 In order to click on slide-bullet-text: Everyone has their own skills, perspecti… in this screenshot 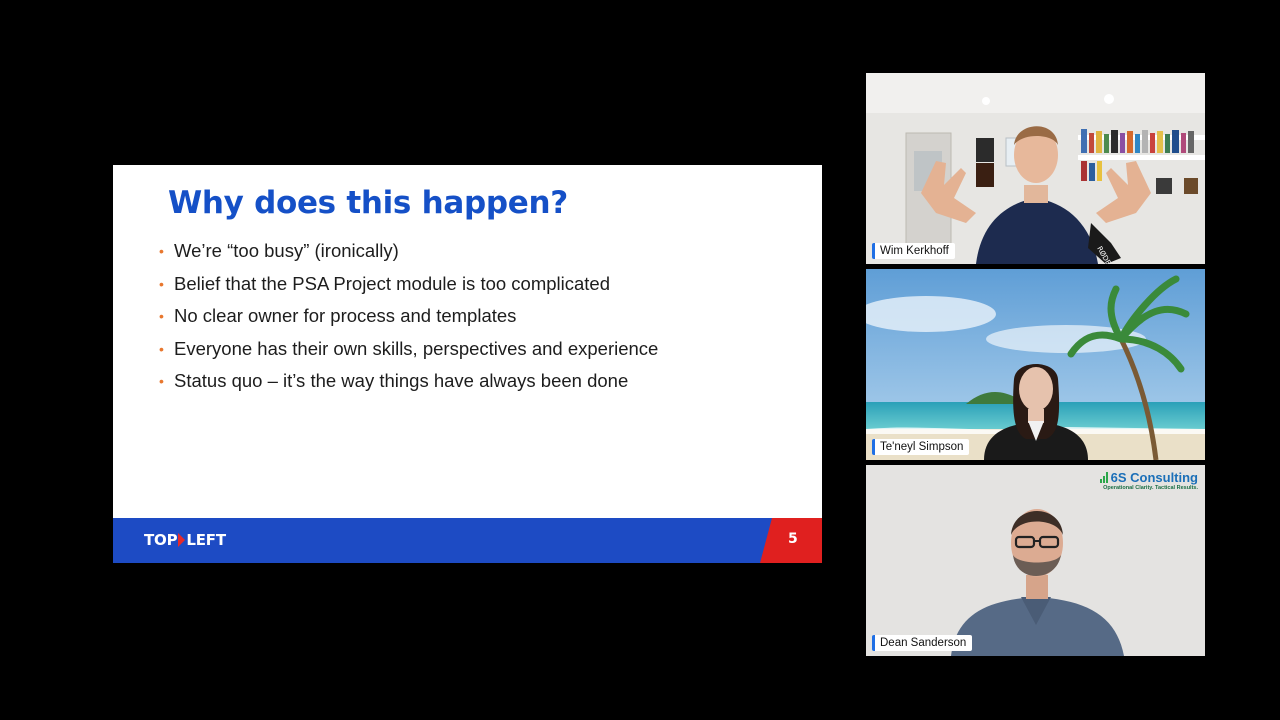, I will do `click(416, 348)`.